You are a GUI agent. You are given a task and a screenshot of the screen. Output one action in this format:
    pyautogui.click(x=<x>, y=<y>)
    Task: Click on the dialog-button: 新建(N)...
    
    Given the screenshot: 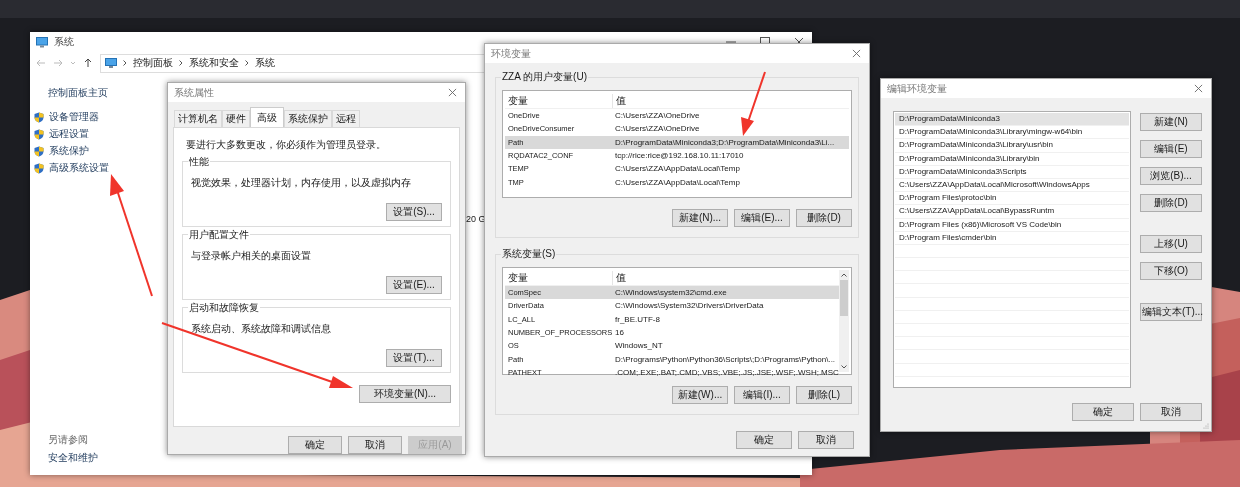 What is the action you would take?
    pyautogui.click(x=700, y=218)
    